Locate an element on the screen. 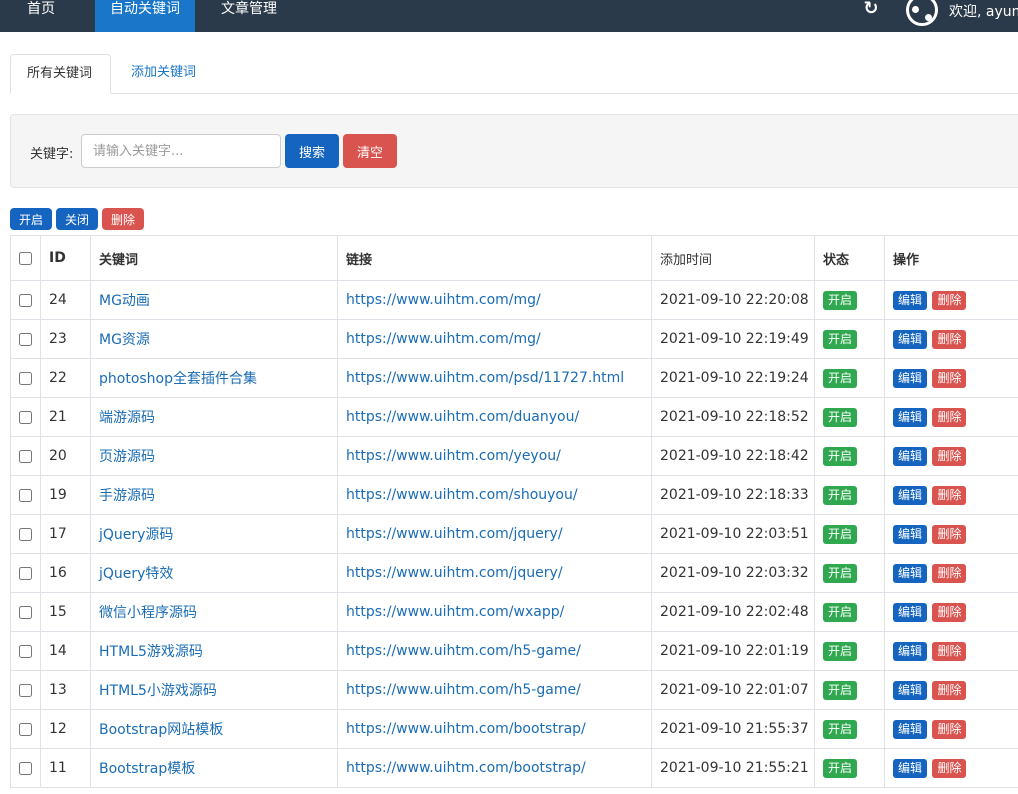 The image size is (1018, 794). welcome-text: 欢迎, ayum is located at coordinates (983, 11).